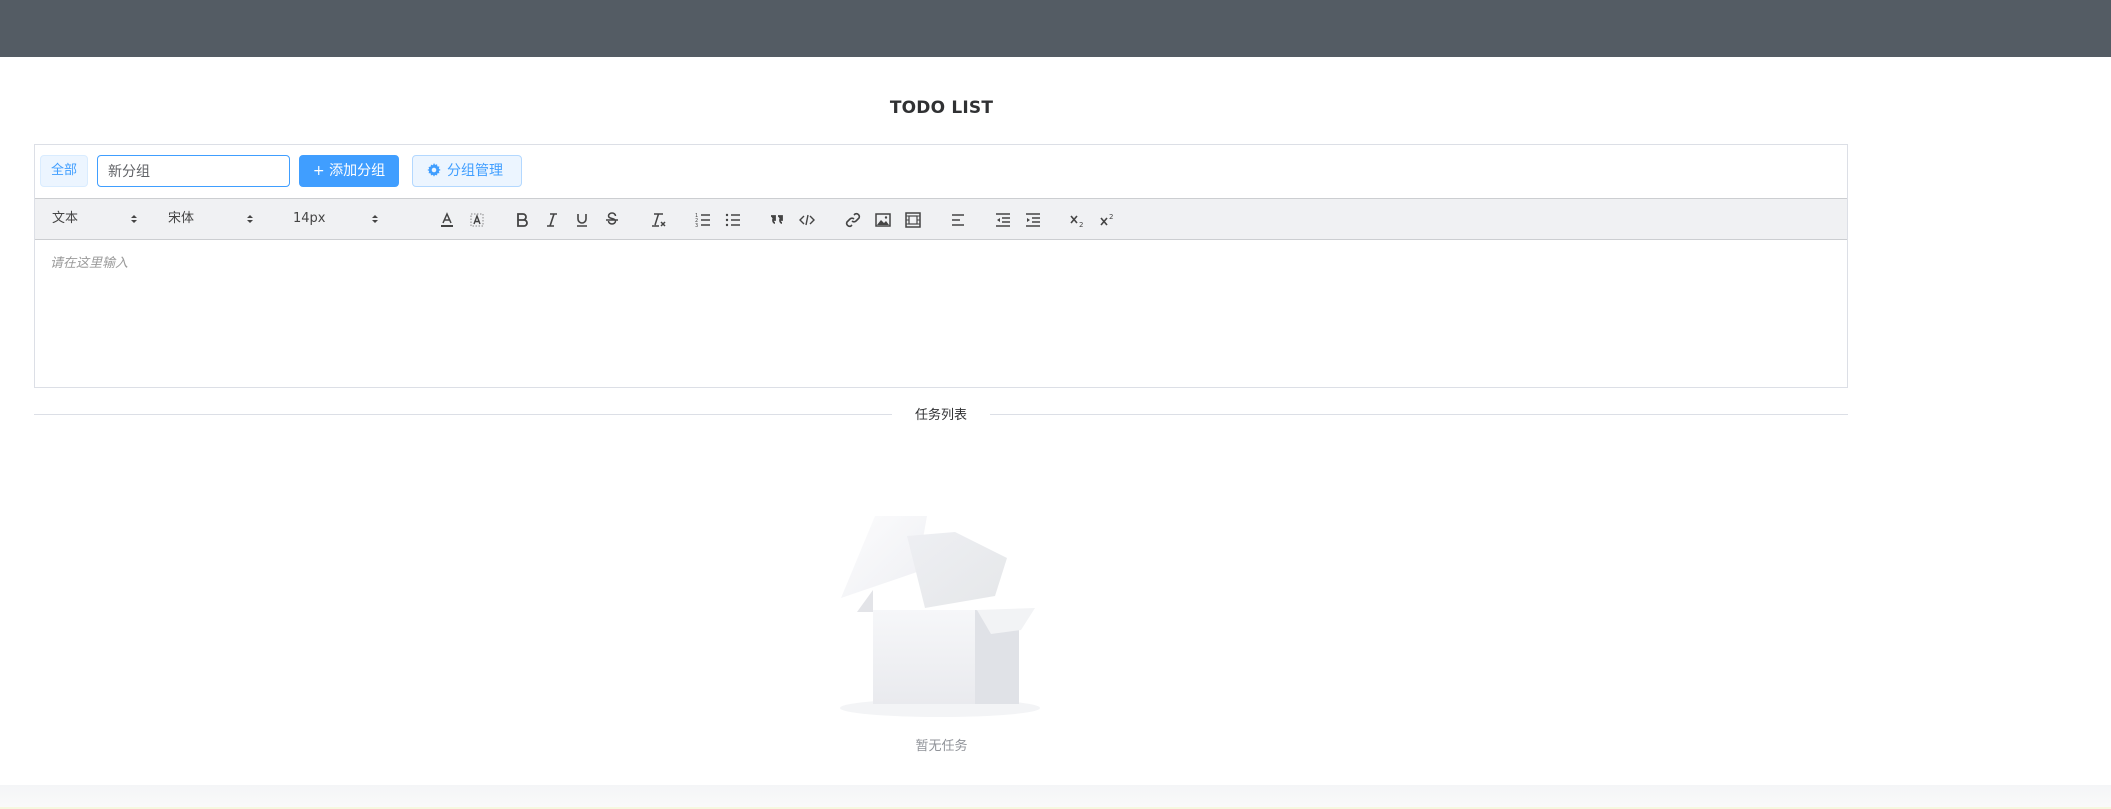 This screenshot has height=809, width=2111. Describe the element at coordinates (349, 171) in the screenshot. I see `add-group-button: + 添加分组` at that location.